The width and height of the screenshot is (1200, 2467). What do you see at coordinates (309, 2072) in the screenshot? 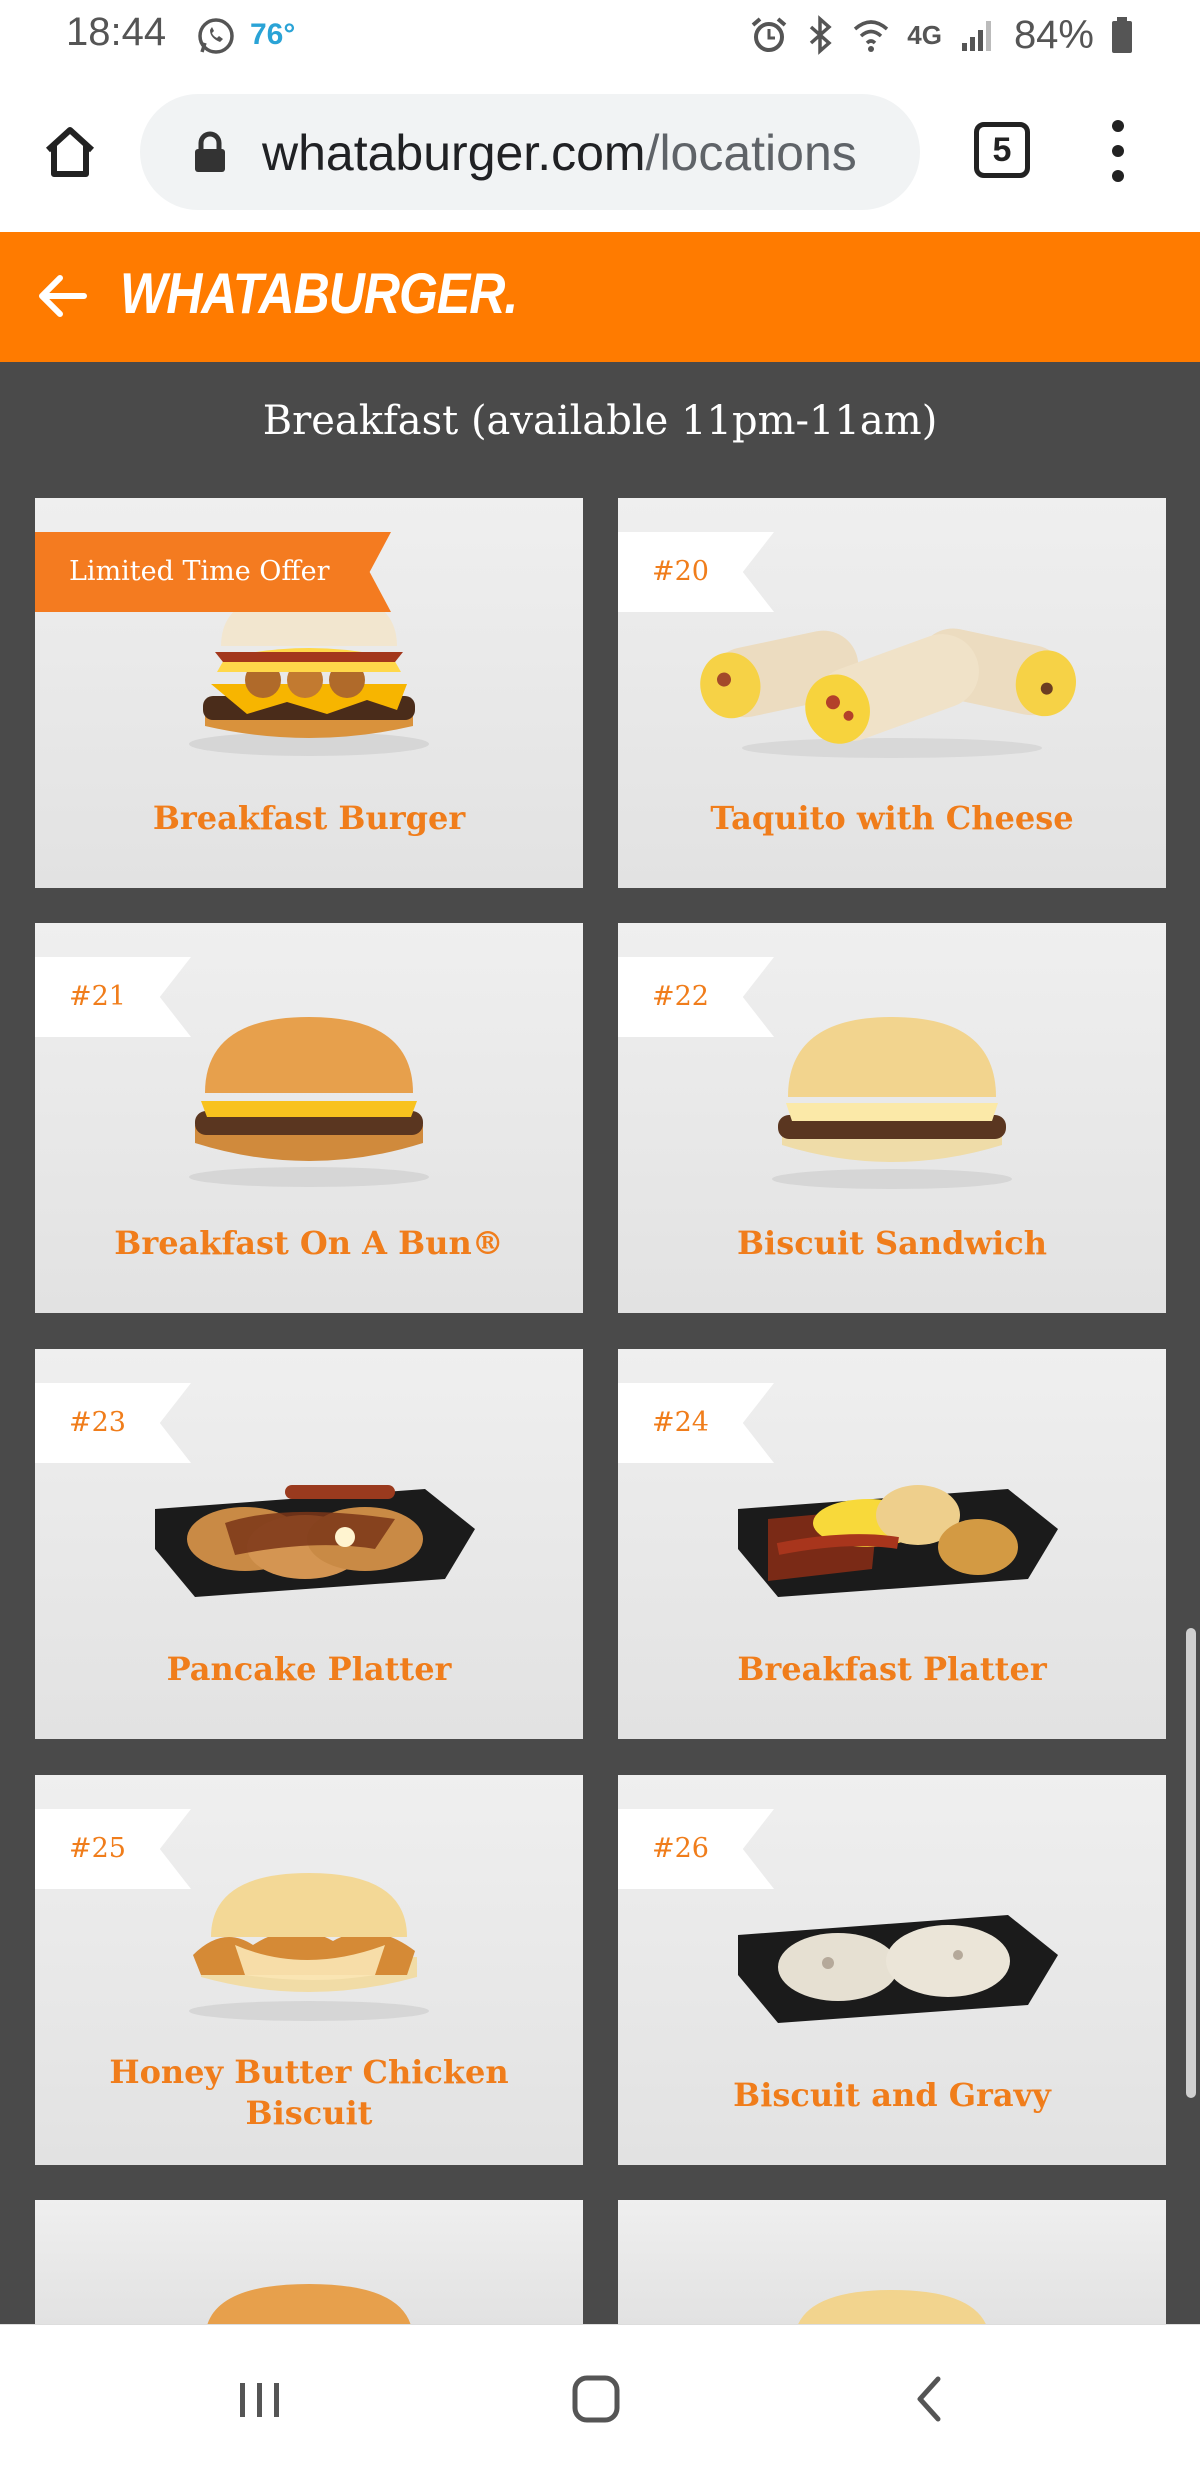
I see `item-name: Honey Butter Chicken` at bounding box center [309, 2072].